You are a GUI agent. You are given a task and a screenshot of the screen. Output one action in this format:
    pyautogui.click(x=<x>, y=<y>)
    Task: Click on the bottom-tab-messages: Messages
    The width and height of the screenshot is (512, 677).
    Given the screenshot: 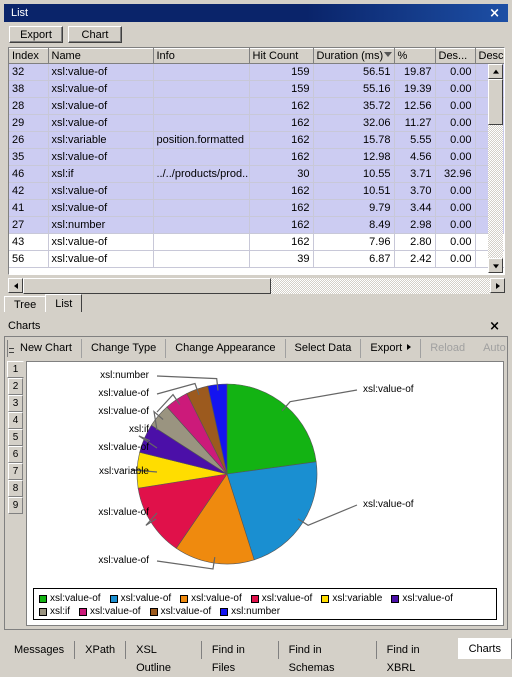 What is the action you would take?
    pyautogui.click(x=40, y=650)
    